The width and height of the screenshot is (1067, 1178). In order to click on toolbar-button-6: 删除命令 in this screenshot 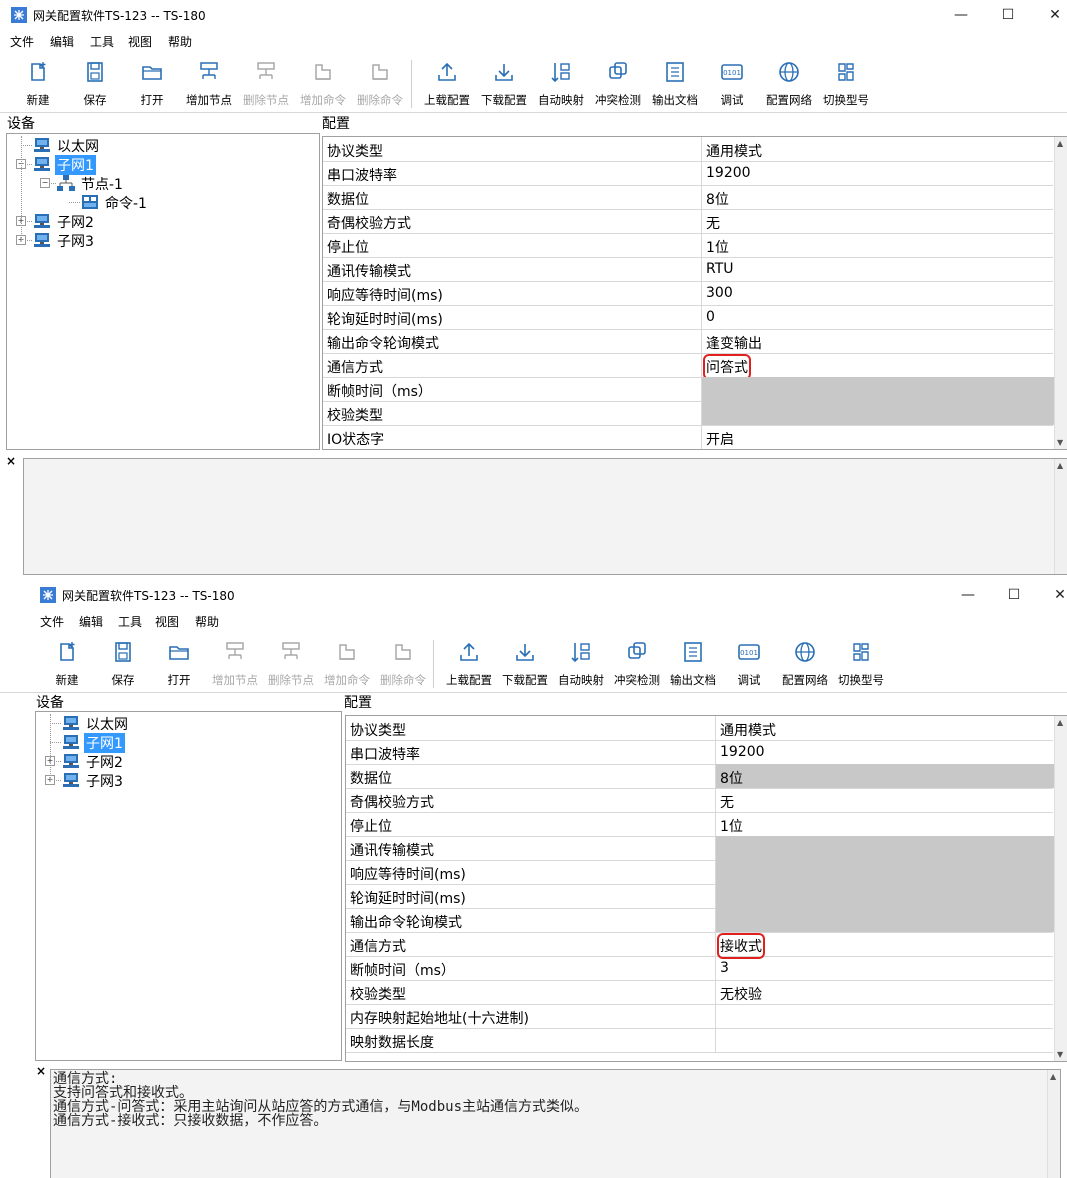, I will do `click(380, 84)`.